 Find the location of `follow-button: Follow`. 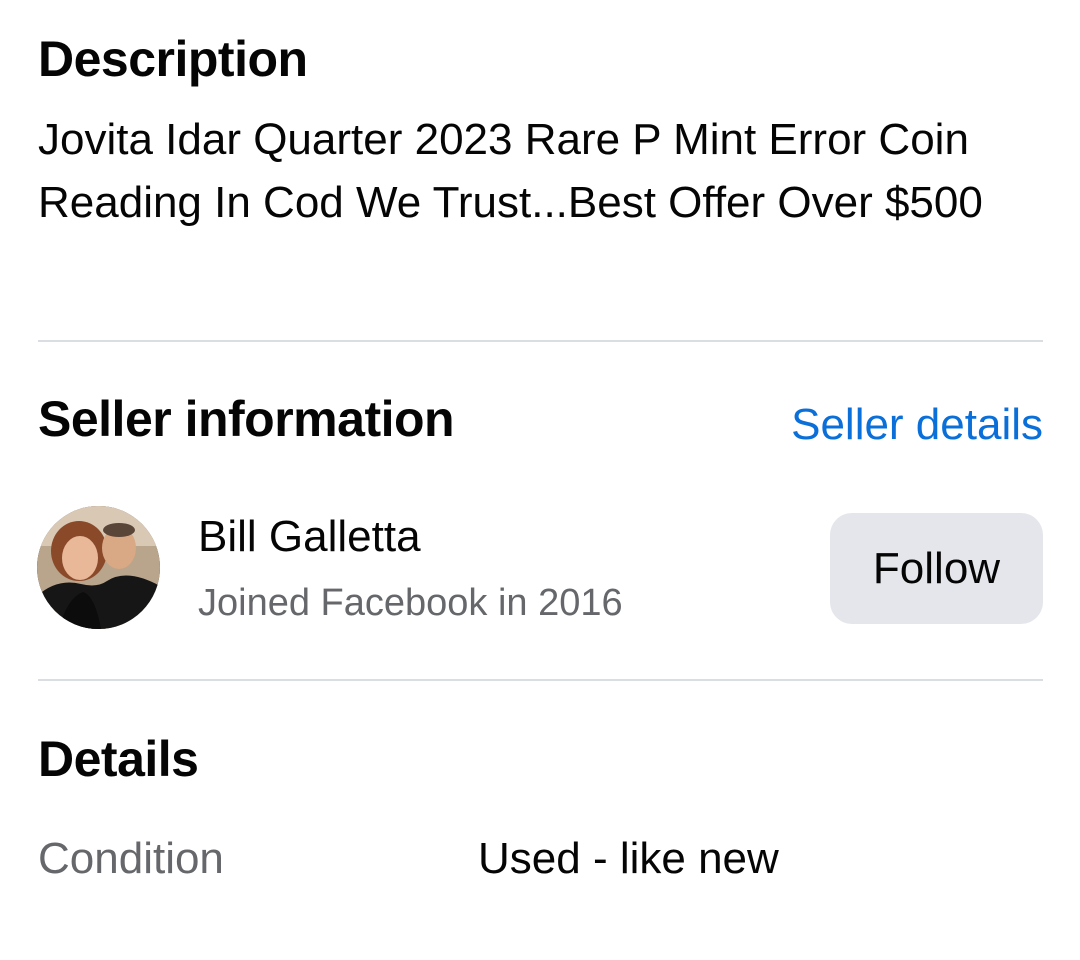

follow-button: Follow is located at coordinates (936, 568).